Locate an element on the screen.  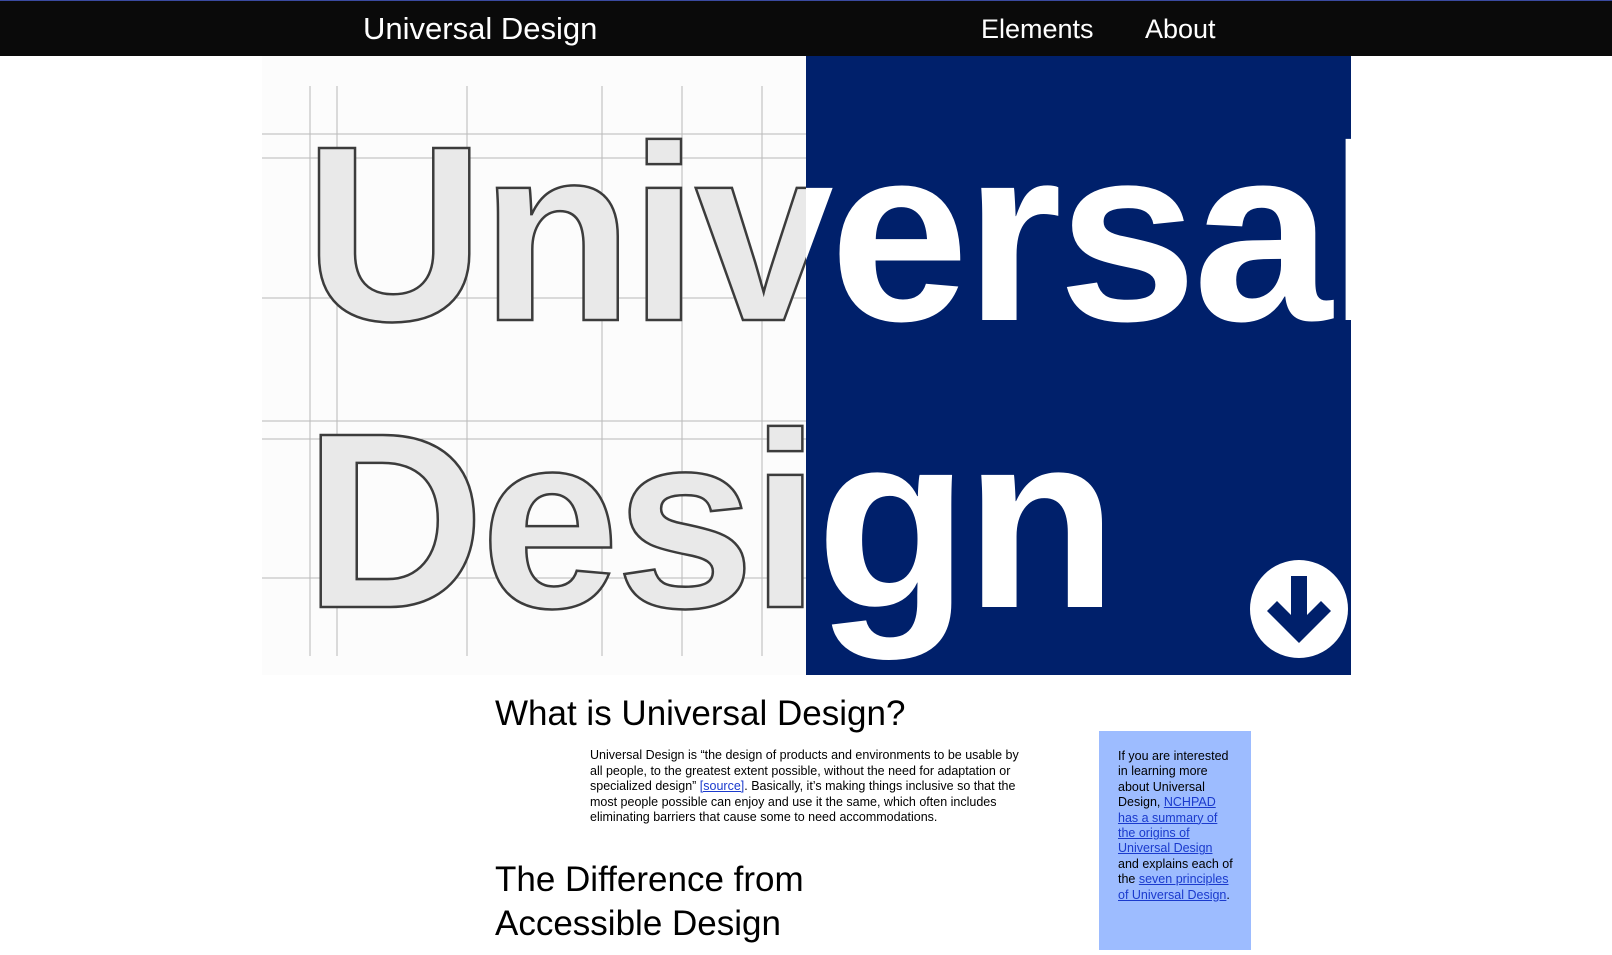
hero-line-2: Design is located at coordinates (961, 520).